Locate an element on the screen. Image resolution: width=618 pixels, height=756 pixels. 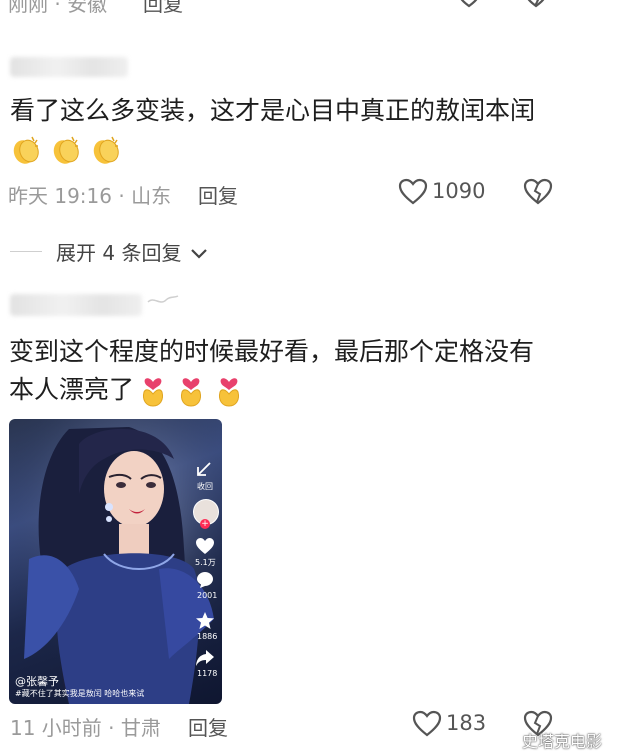
video-comment-count: 2001 is located at coordinates (207, 595).